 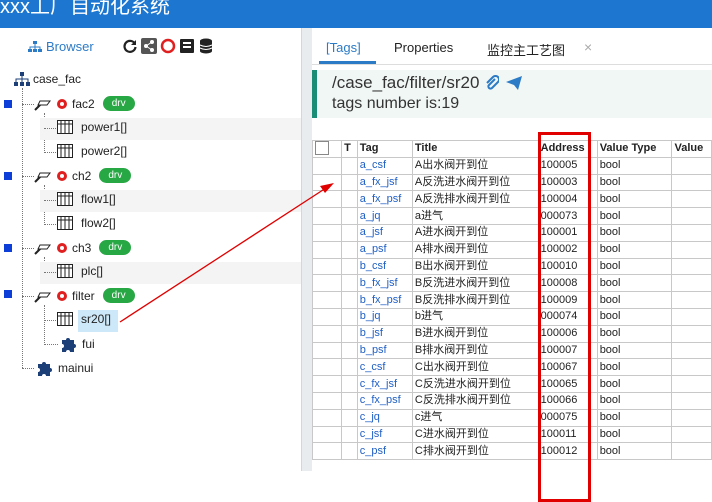 What do you see at coordinates (384, 350) in the screenshot?
I see `tag-cell: b_psf` at bounding box center [384, 350].